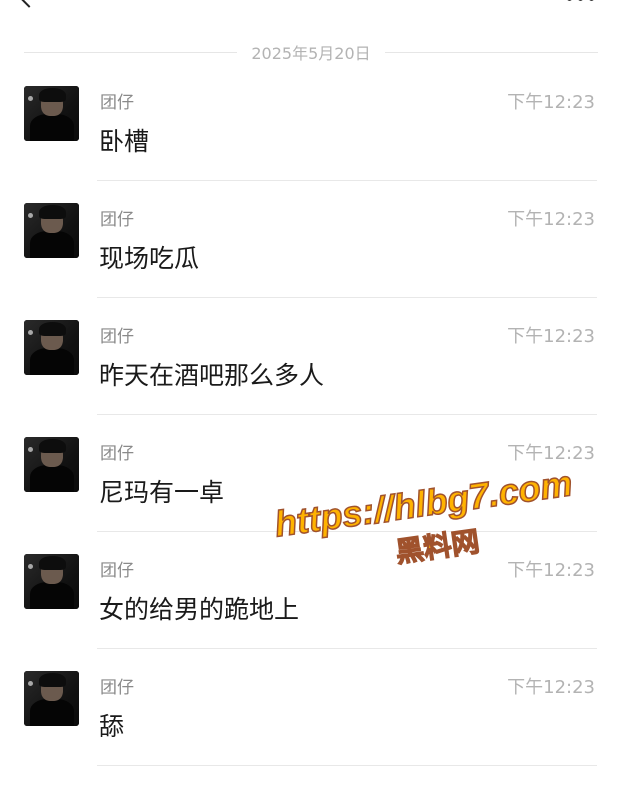  Describe the element at coordinates (131, 52) in the screenshot. I see `divider-line-left` at that location.